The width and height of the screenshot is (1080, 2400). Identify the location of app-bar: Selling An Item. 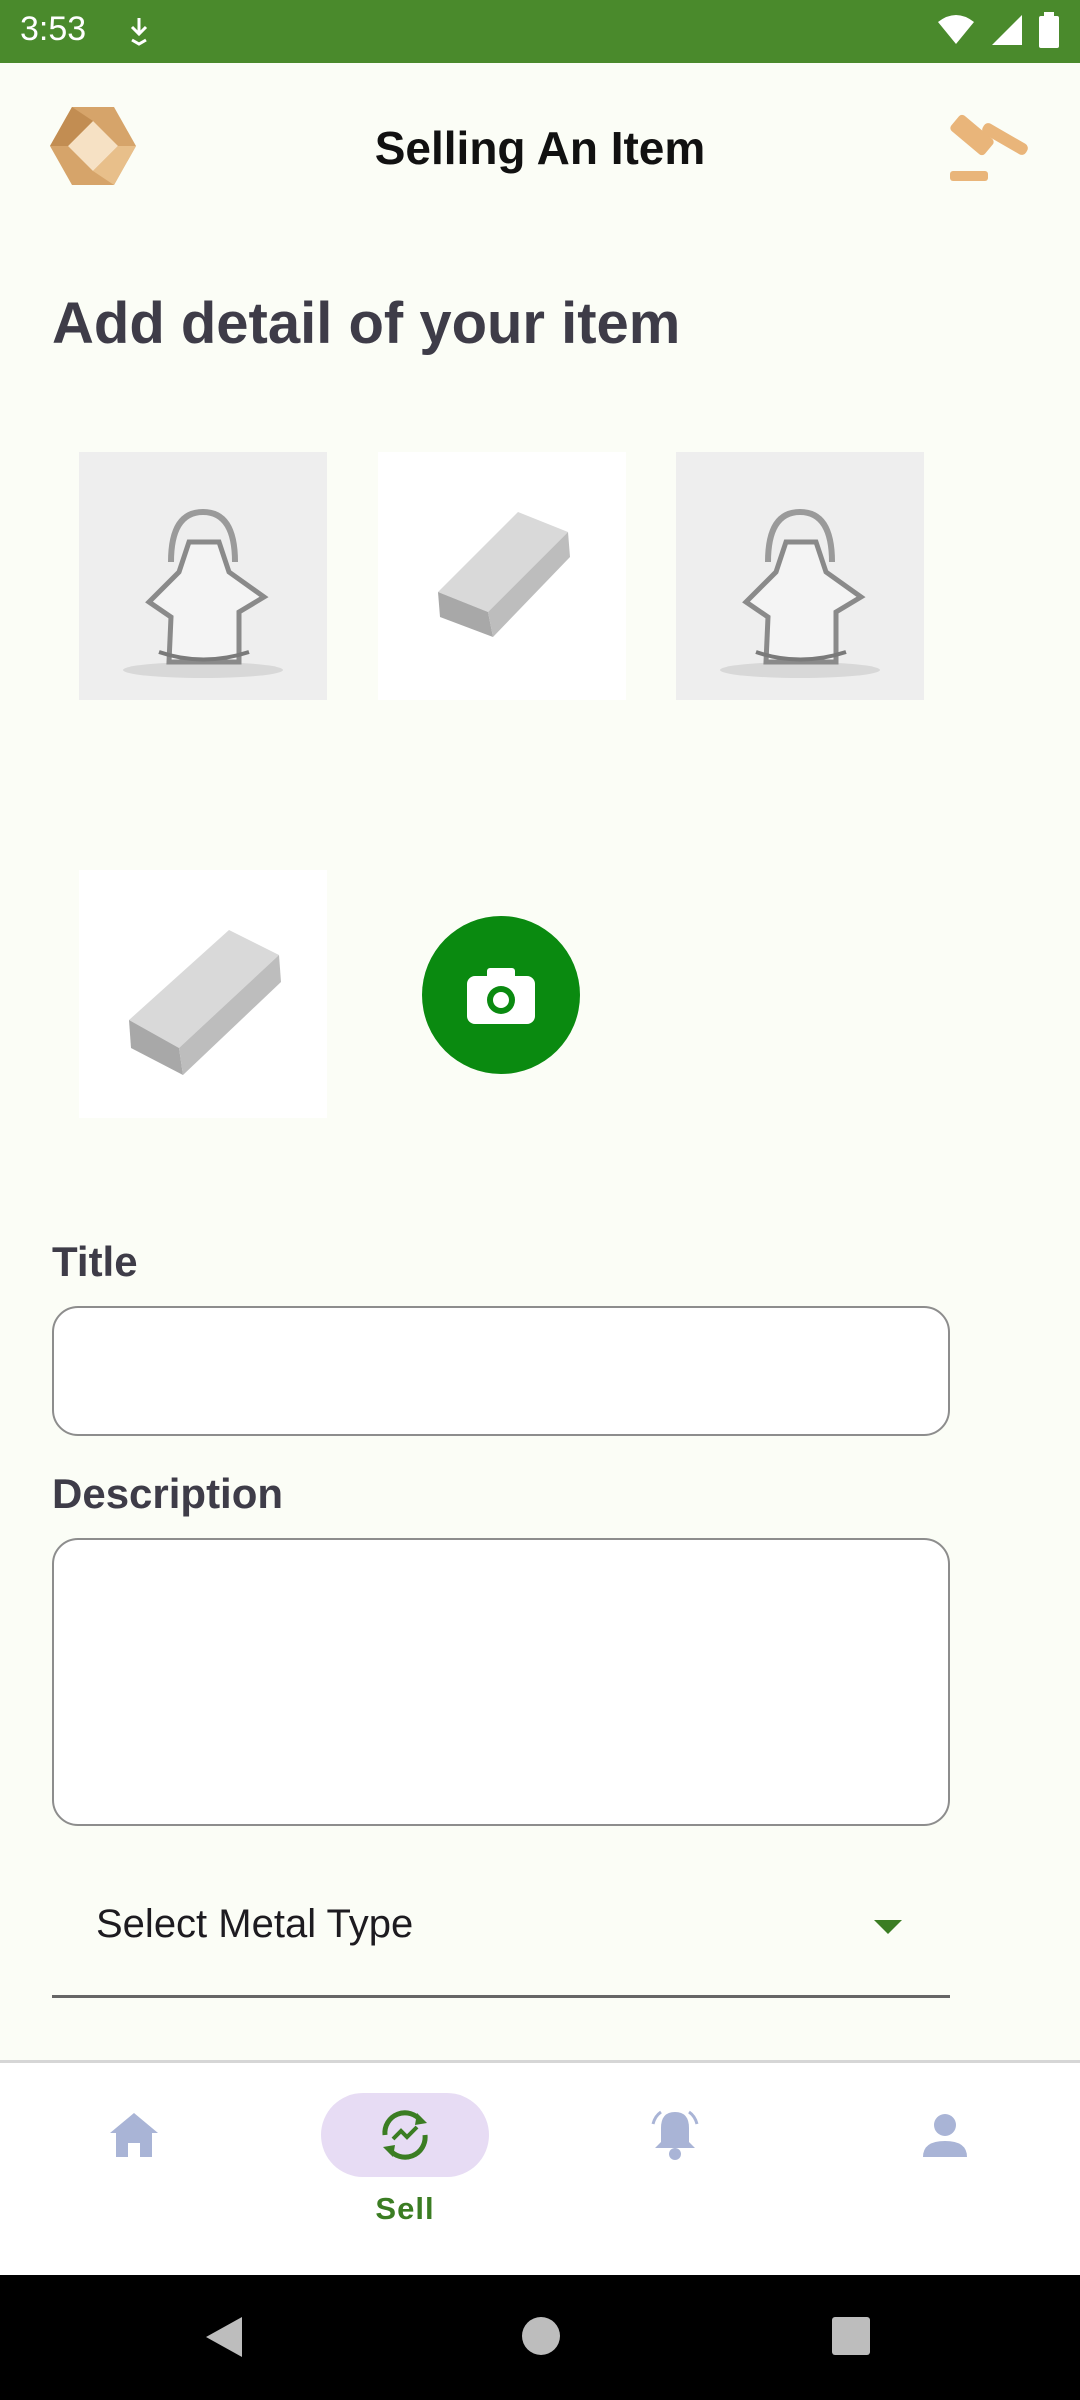
(540, 148).